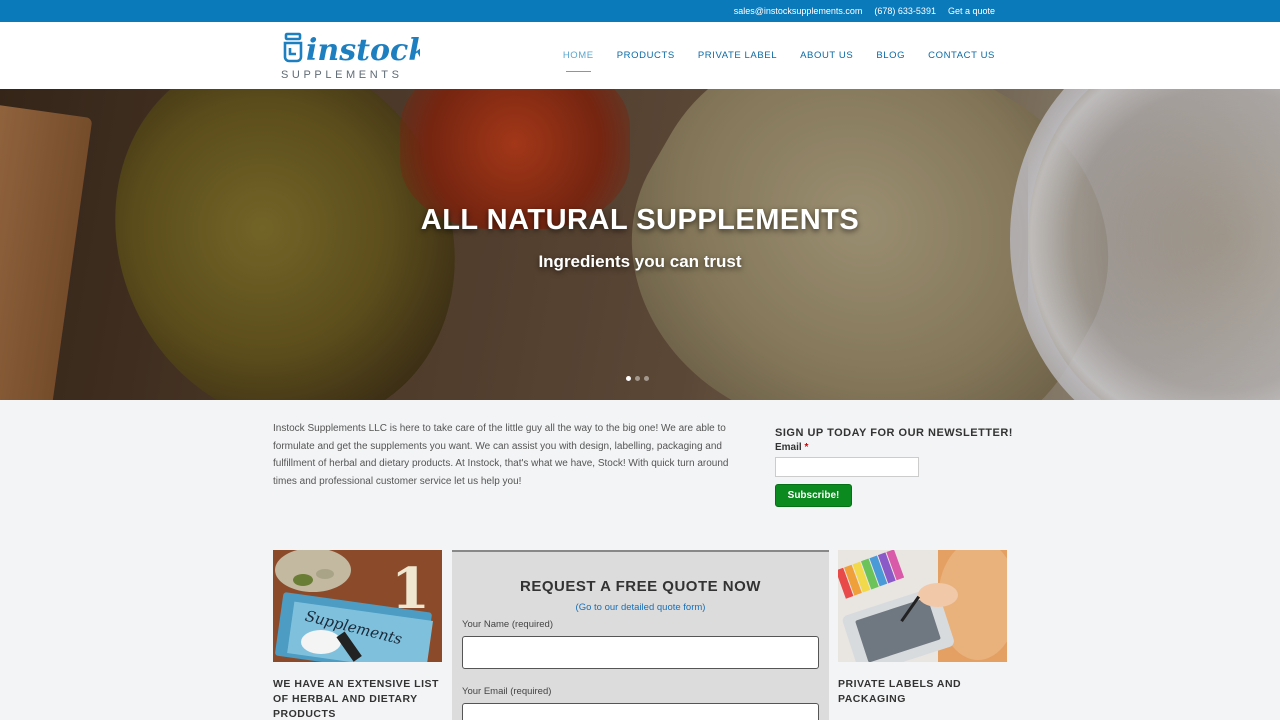 Image resolution: width=1280 pixels, height=720 pixels. Describe the element at coordinates (578, 59) in the screenshot. I see `nav-home: HOME` at that location.